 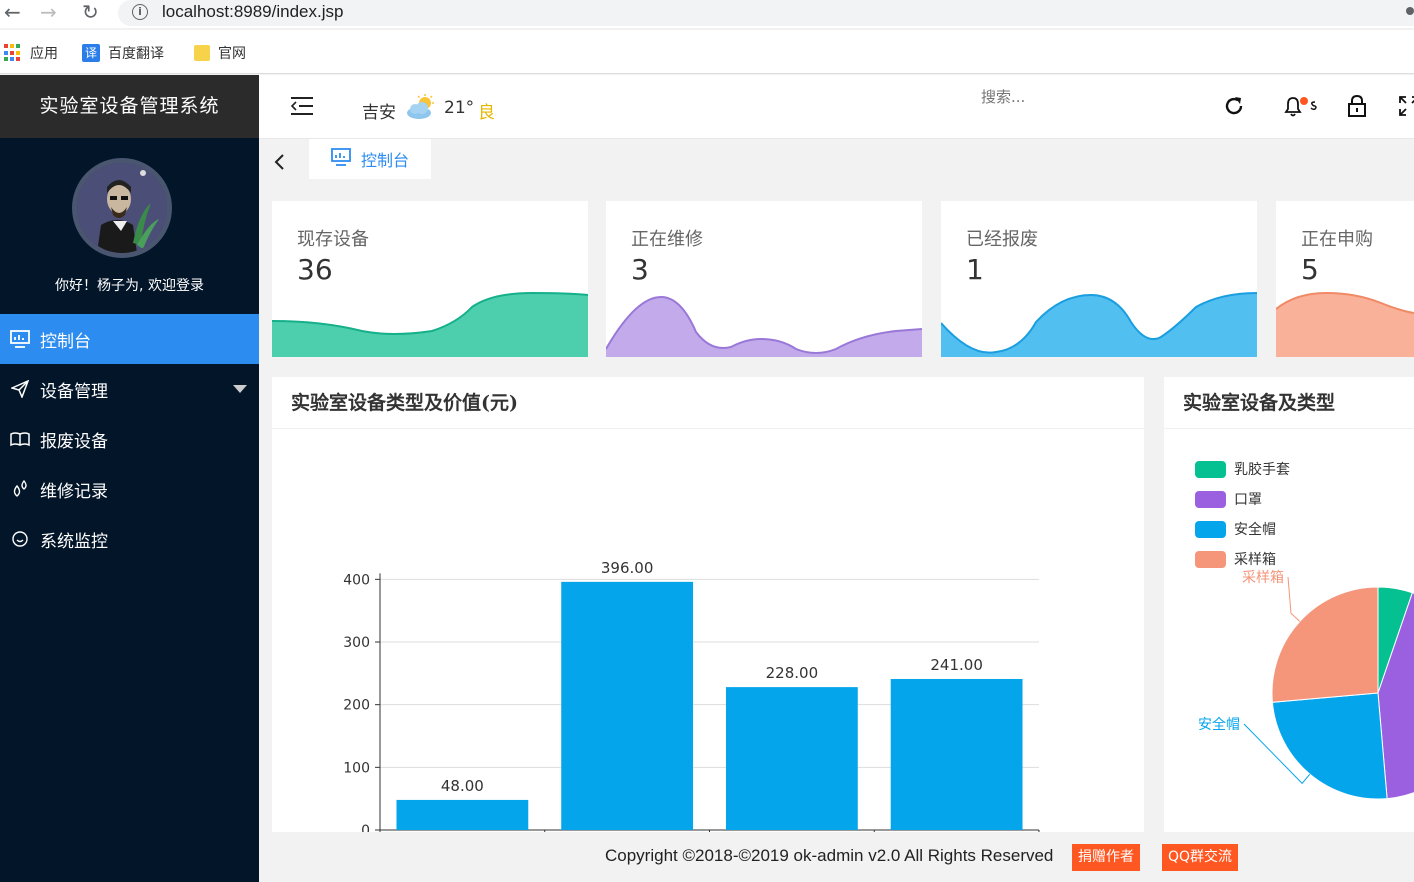 What do you see at coordinates (1263, 578) in the screenshot?
I see `pie-slice-label: 采样箱` at bounding box center [1263, 578].